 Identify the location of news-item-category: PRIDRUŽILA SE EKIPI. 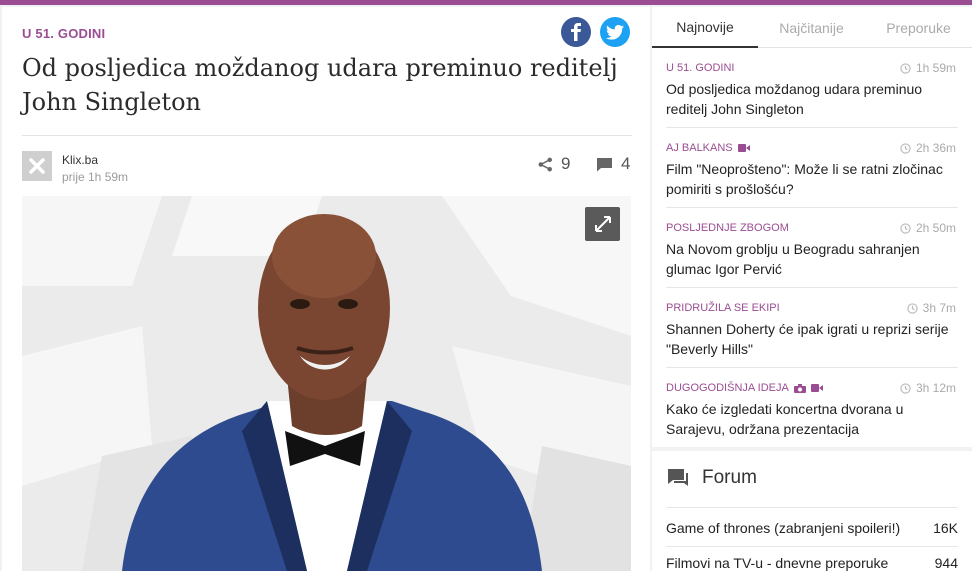
(723, 308).